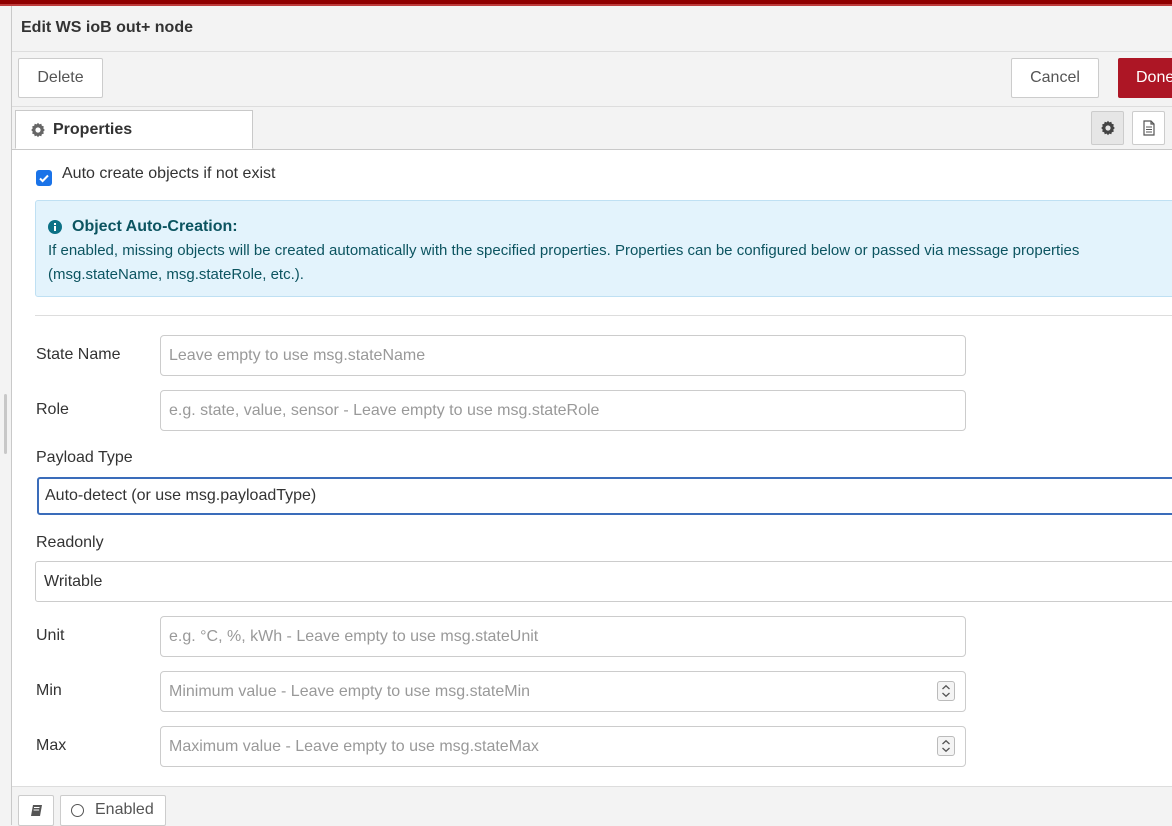  I want to click on readonly-label: Readonly, so click(70, 542).